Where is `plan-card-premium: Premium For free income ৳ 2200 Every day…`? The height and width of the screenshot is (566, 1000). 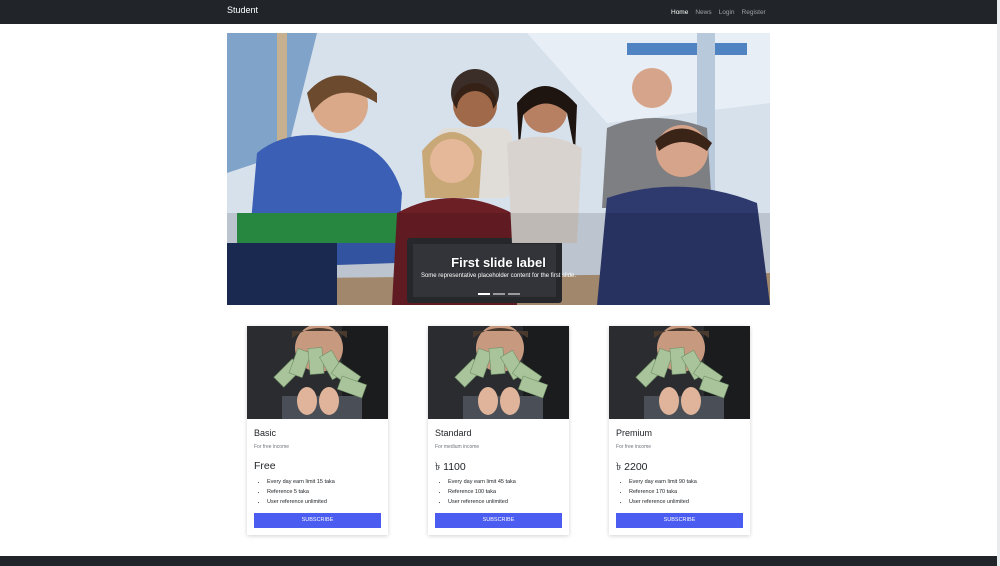
plan-card-premium: Premium For free income ৳ 2200 Every day… is located at coordinates (679, 430).